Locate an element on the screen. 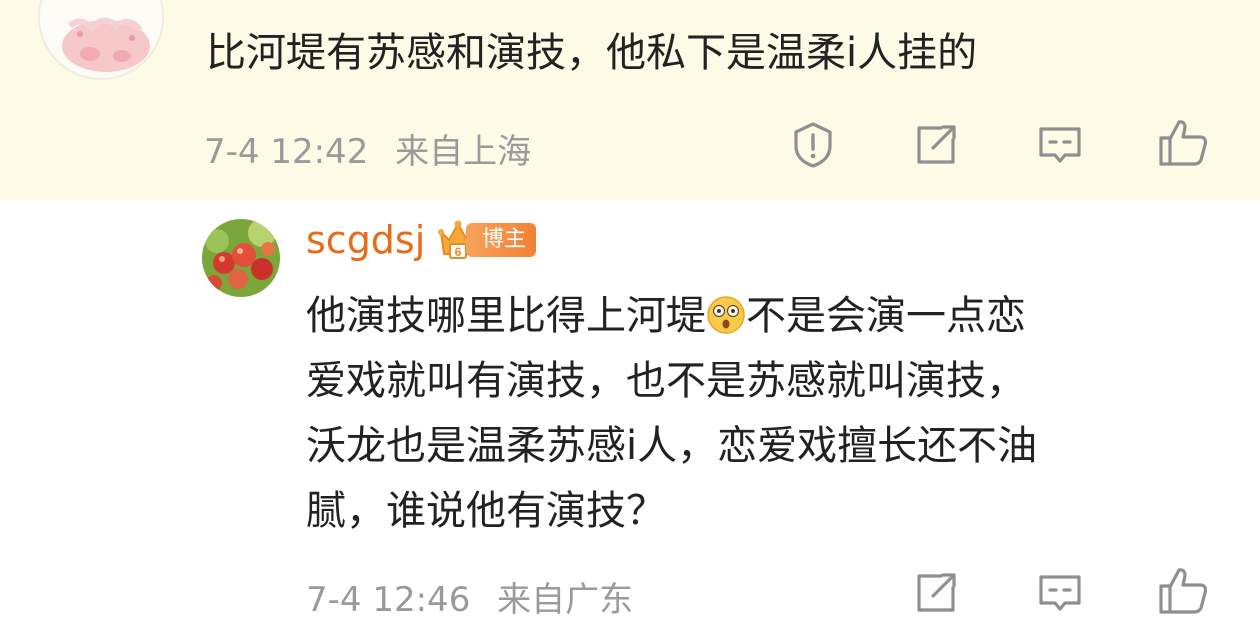 The image size is (1260, 644). reply-line-4: 腻，谁说他有演技？ is located at coordinates (486, 511).